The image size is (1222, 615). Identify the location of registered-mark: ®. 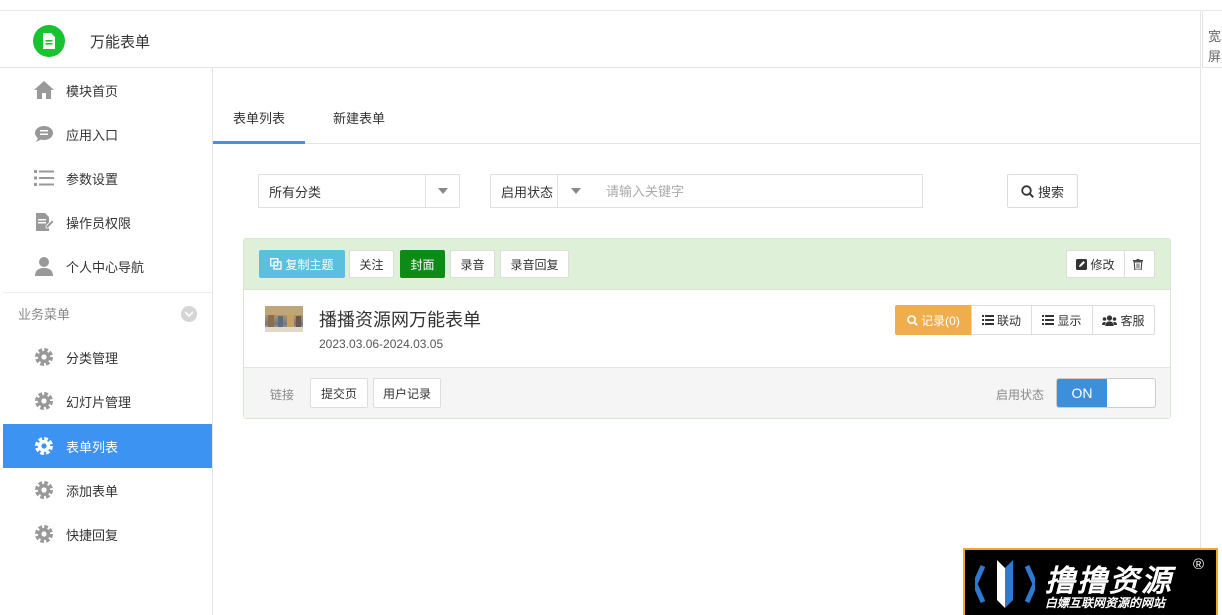
(1199, 564).